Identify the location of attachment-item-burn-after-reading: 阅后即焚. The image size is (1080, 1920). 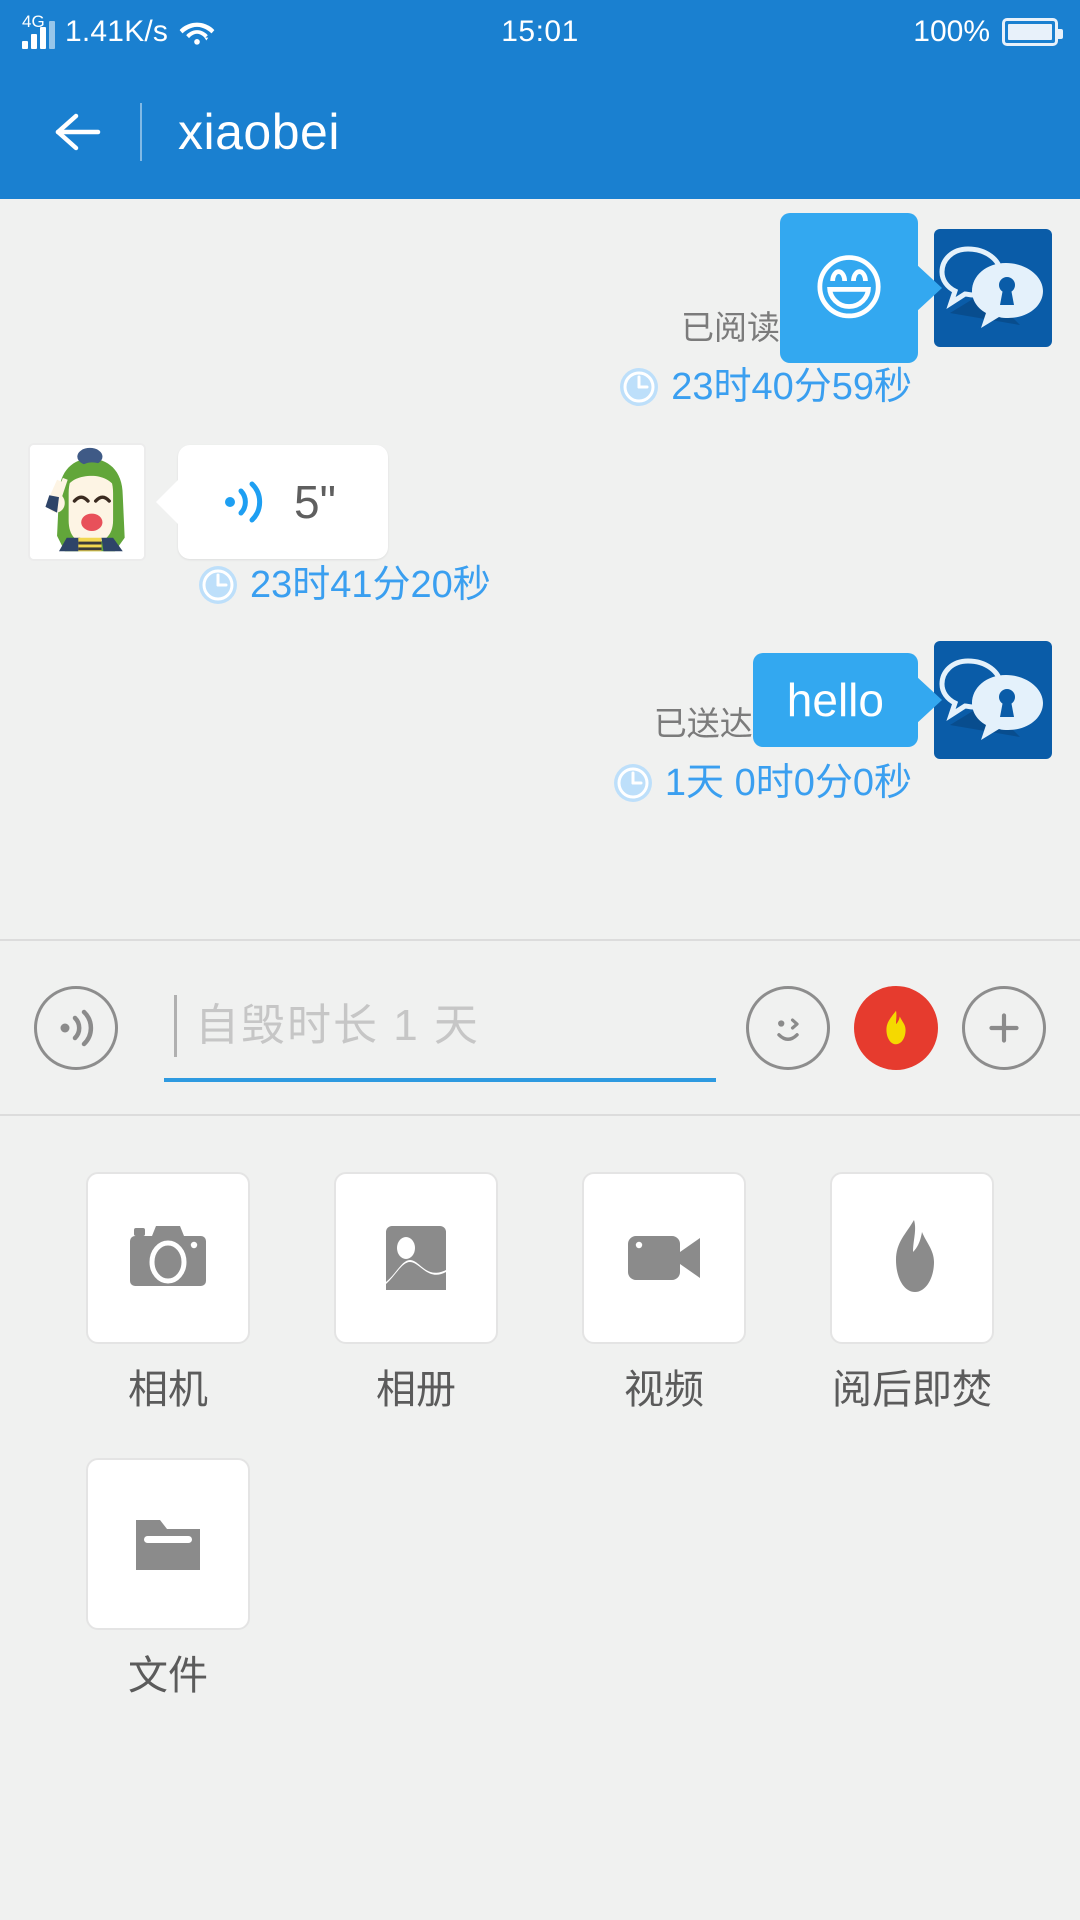
(912, 1291).